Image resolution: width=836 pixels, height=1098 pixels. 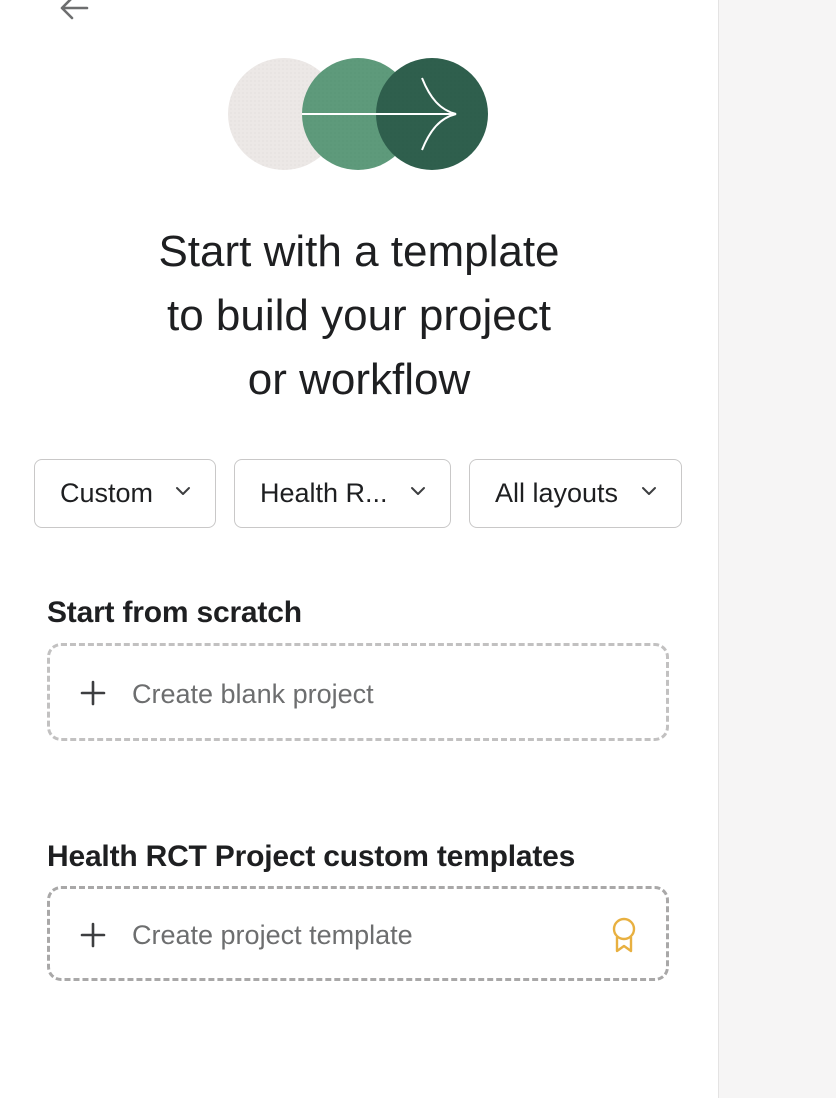 I want to click on back-button, so click(x=74, y=13).